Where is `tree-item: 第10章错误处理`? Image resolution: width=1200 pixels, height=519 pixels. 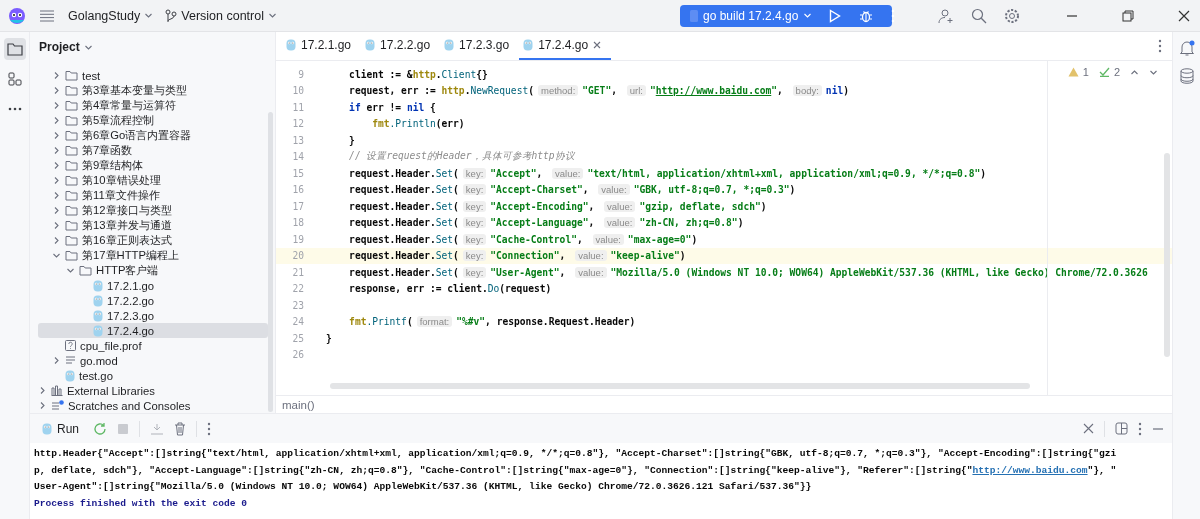
tree-item: 第10章错误处理 is located at coordinates (153, 180).